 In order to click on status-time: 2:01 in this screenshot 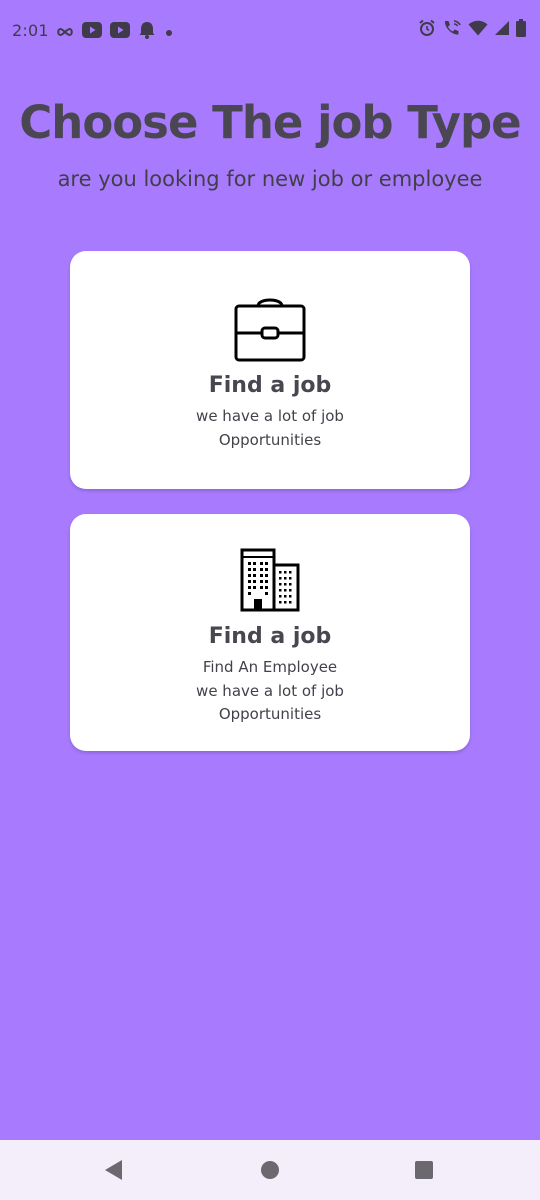, I will do `click(30, 30)`.